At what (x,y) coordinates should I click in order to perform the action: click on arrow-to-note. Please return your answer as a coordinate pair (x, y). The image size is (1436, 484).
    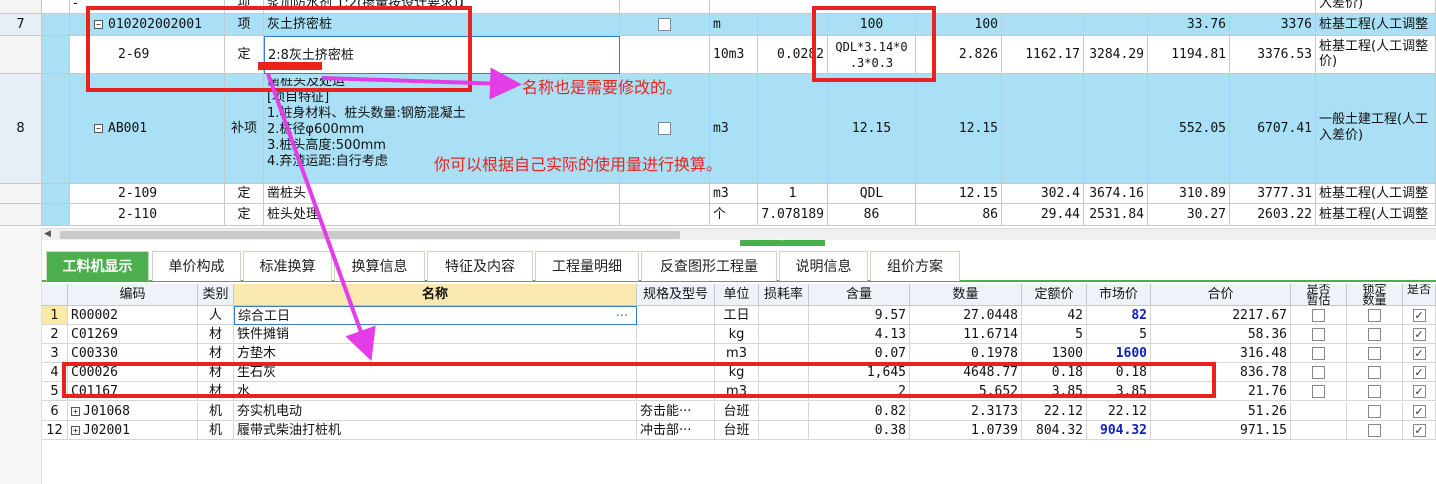
    Looking at the image, I should click on (421, 83).